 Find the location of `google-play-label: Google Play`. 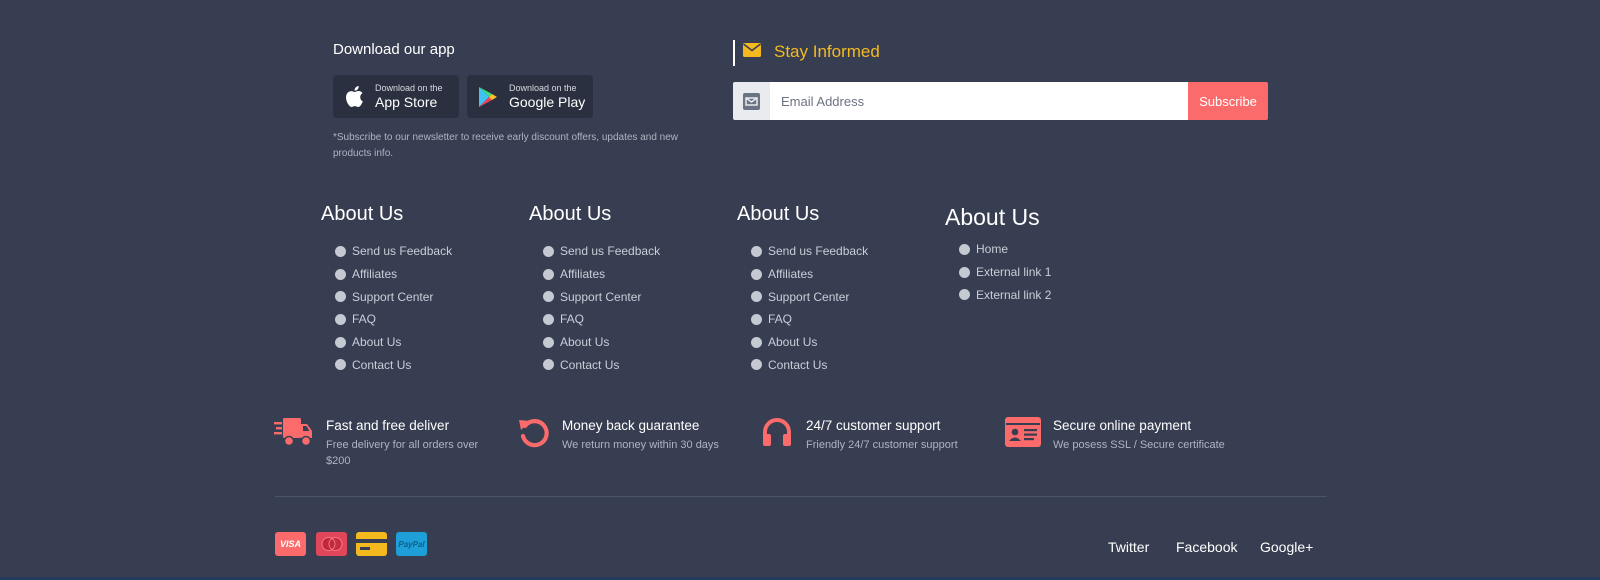

google-play-label: Google Play is located at coordinates (547, 101).